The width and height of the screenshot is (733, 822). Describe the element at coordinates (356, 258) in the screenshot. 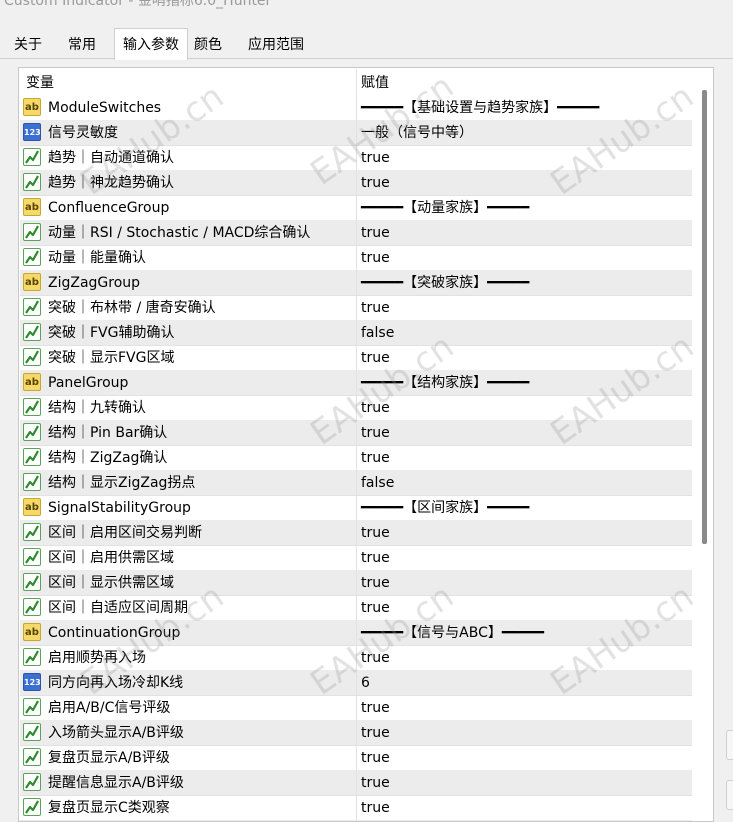

I see `table-row: 动量｜能量确认 true` at that location.